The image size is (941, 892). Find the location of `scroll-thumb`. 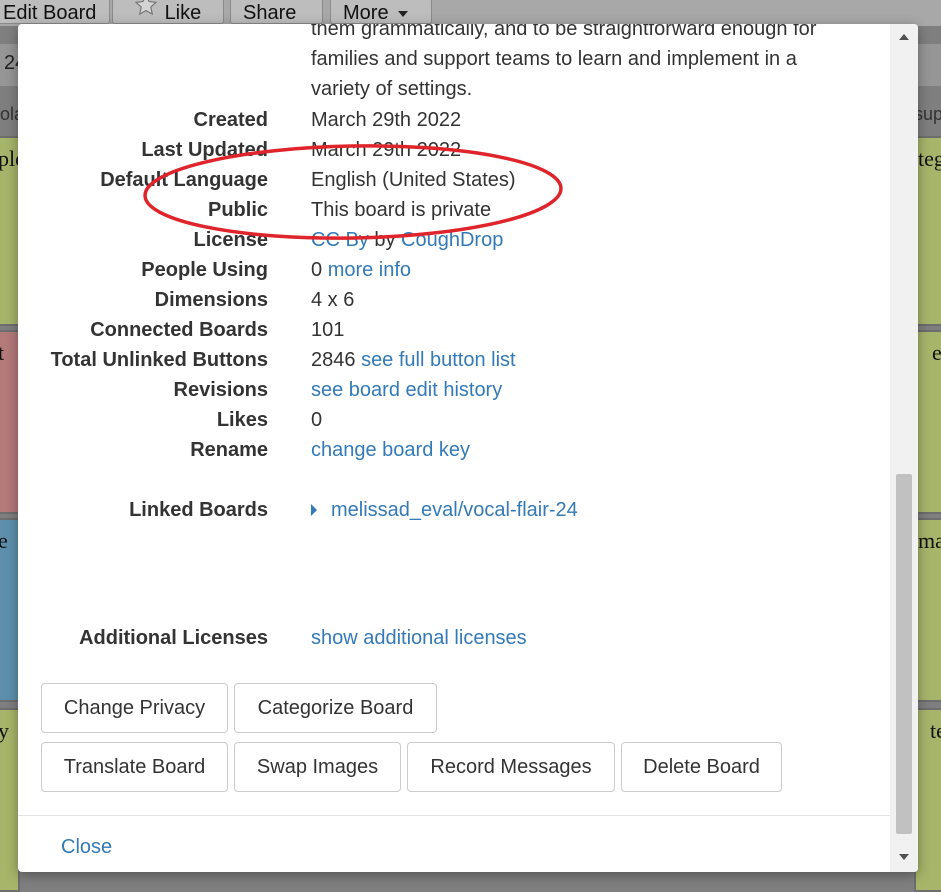

scroll-thumb is located at coordinates (904, 654).